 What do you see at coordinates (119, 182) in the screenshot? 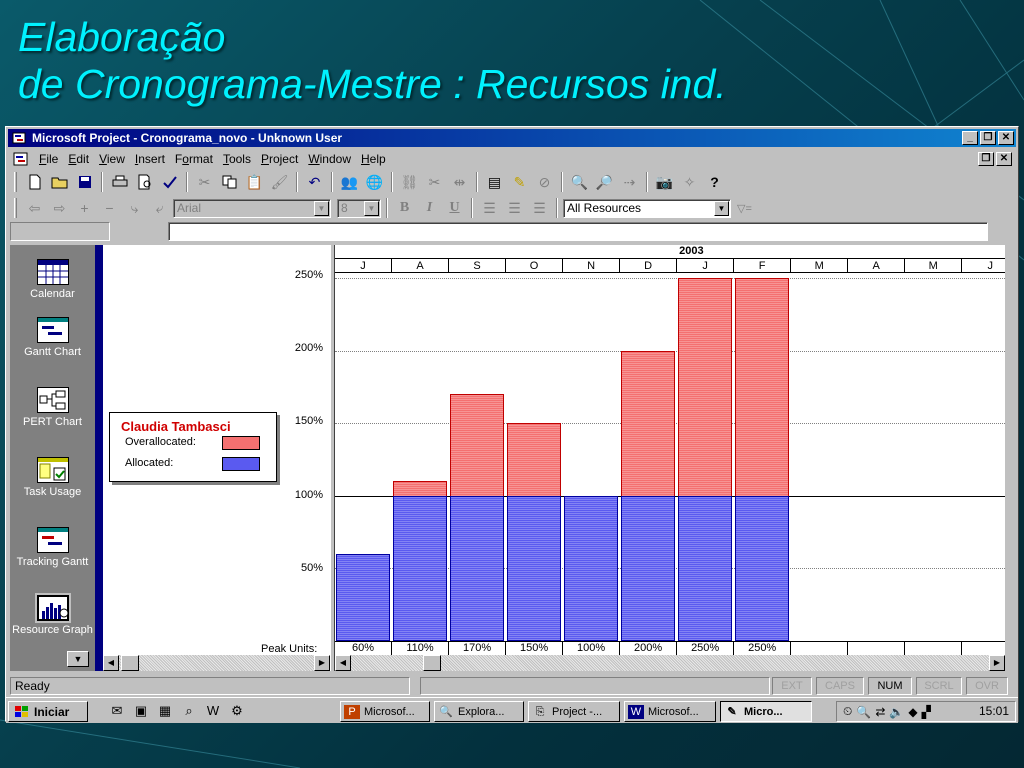
I see `print-icon` at bounding box center [119, 182].